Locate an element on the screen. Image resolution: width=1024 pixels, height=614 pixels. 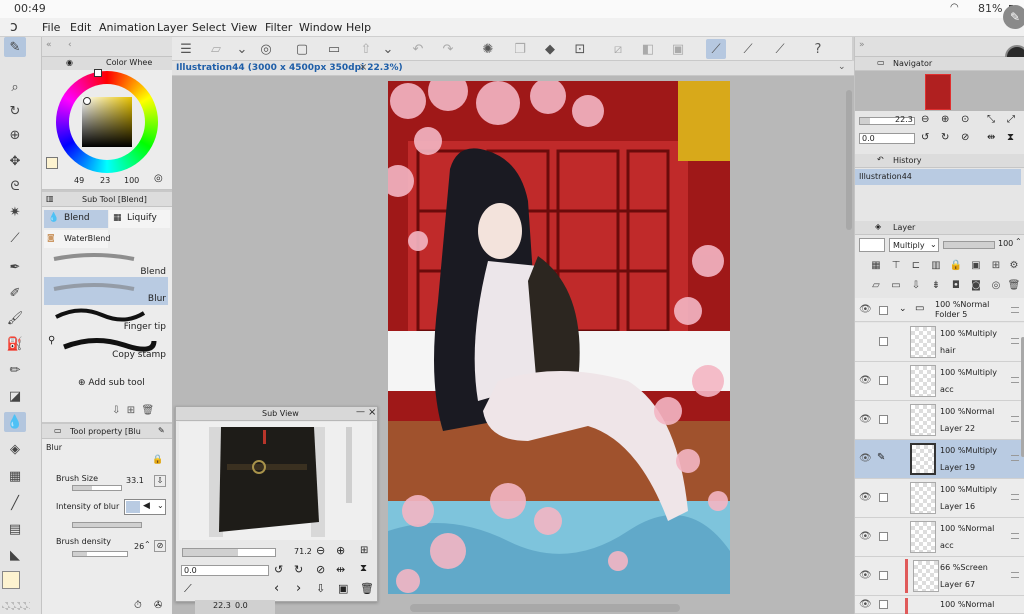
hue-picker-handle is located at coordinates (98, 73).